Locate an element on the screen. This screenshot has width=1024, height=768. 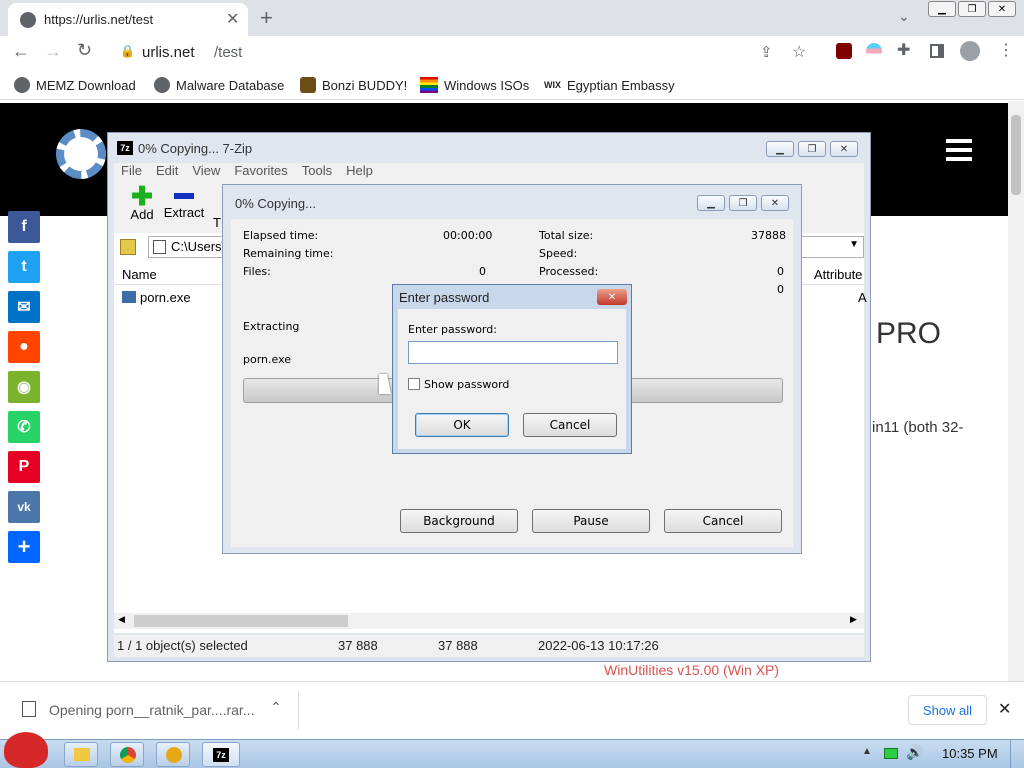
pinterest-share-icon: P is located at coordinates (24, 467).